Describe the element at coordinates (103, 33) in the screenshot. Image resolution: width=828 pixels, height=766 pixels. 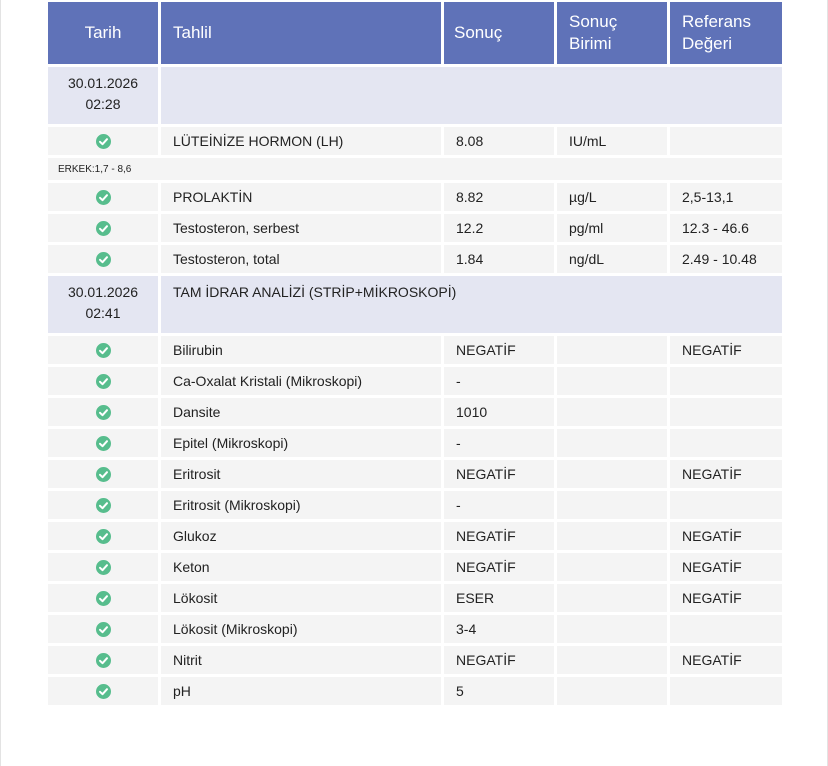
I see `column-header-date: Tarih` at that location.